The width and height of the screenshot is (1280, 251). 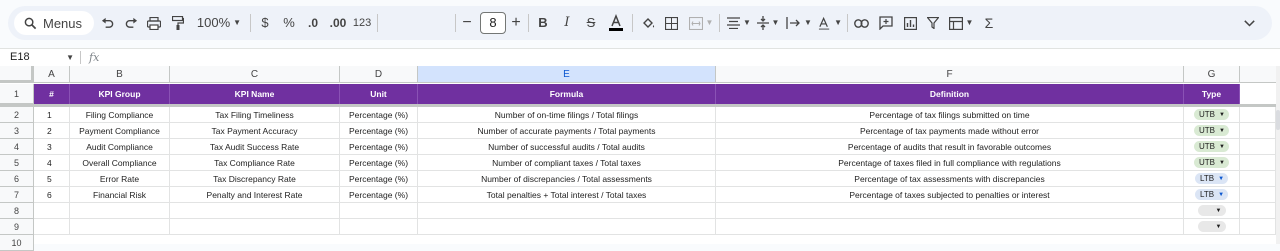 What do you see at coordinates (910, 23) in the screenshot?
I see `insert-chart-icon` at bounding box center [910, 23].